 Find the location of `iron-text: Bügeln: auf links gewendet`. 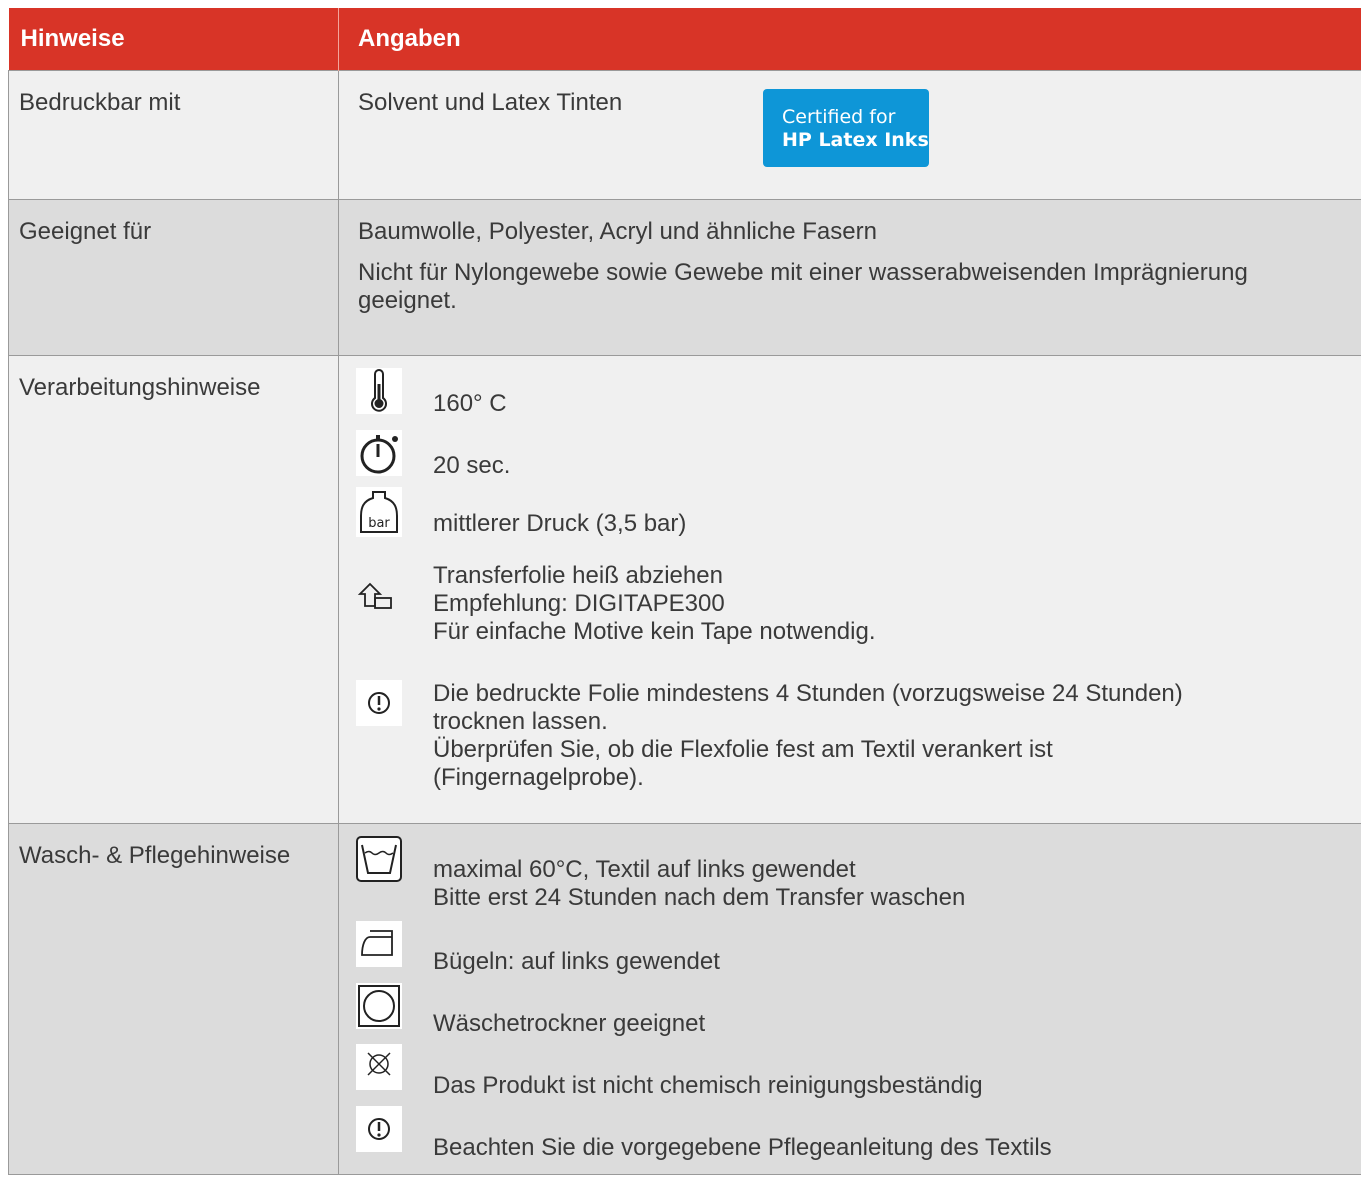

iron-text: Bügeln: auf links gewendet is located at coordinates (576, 961).